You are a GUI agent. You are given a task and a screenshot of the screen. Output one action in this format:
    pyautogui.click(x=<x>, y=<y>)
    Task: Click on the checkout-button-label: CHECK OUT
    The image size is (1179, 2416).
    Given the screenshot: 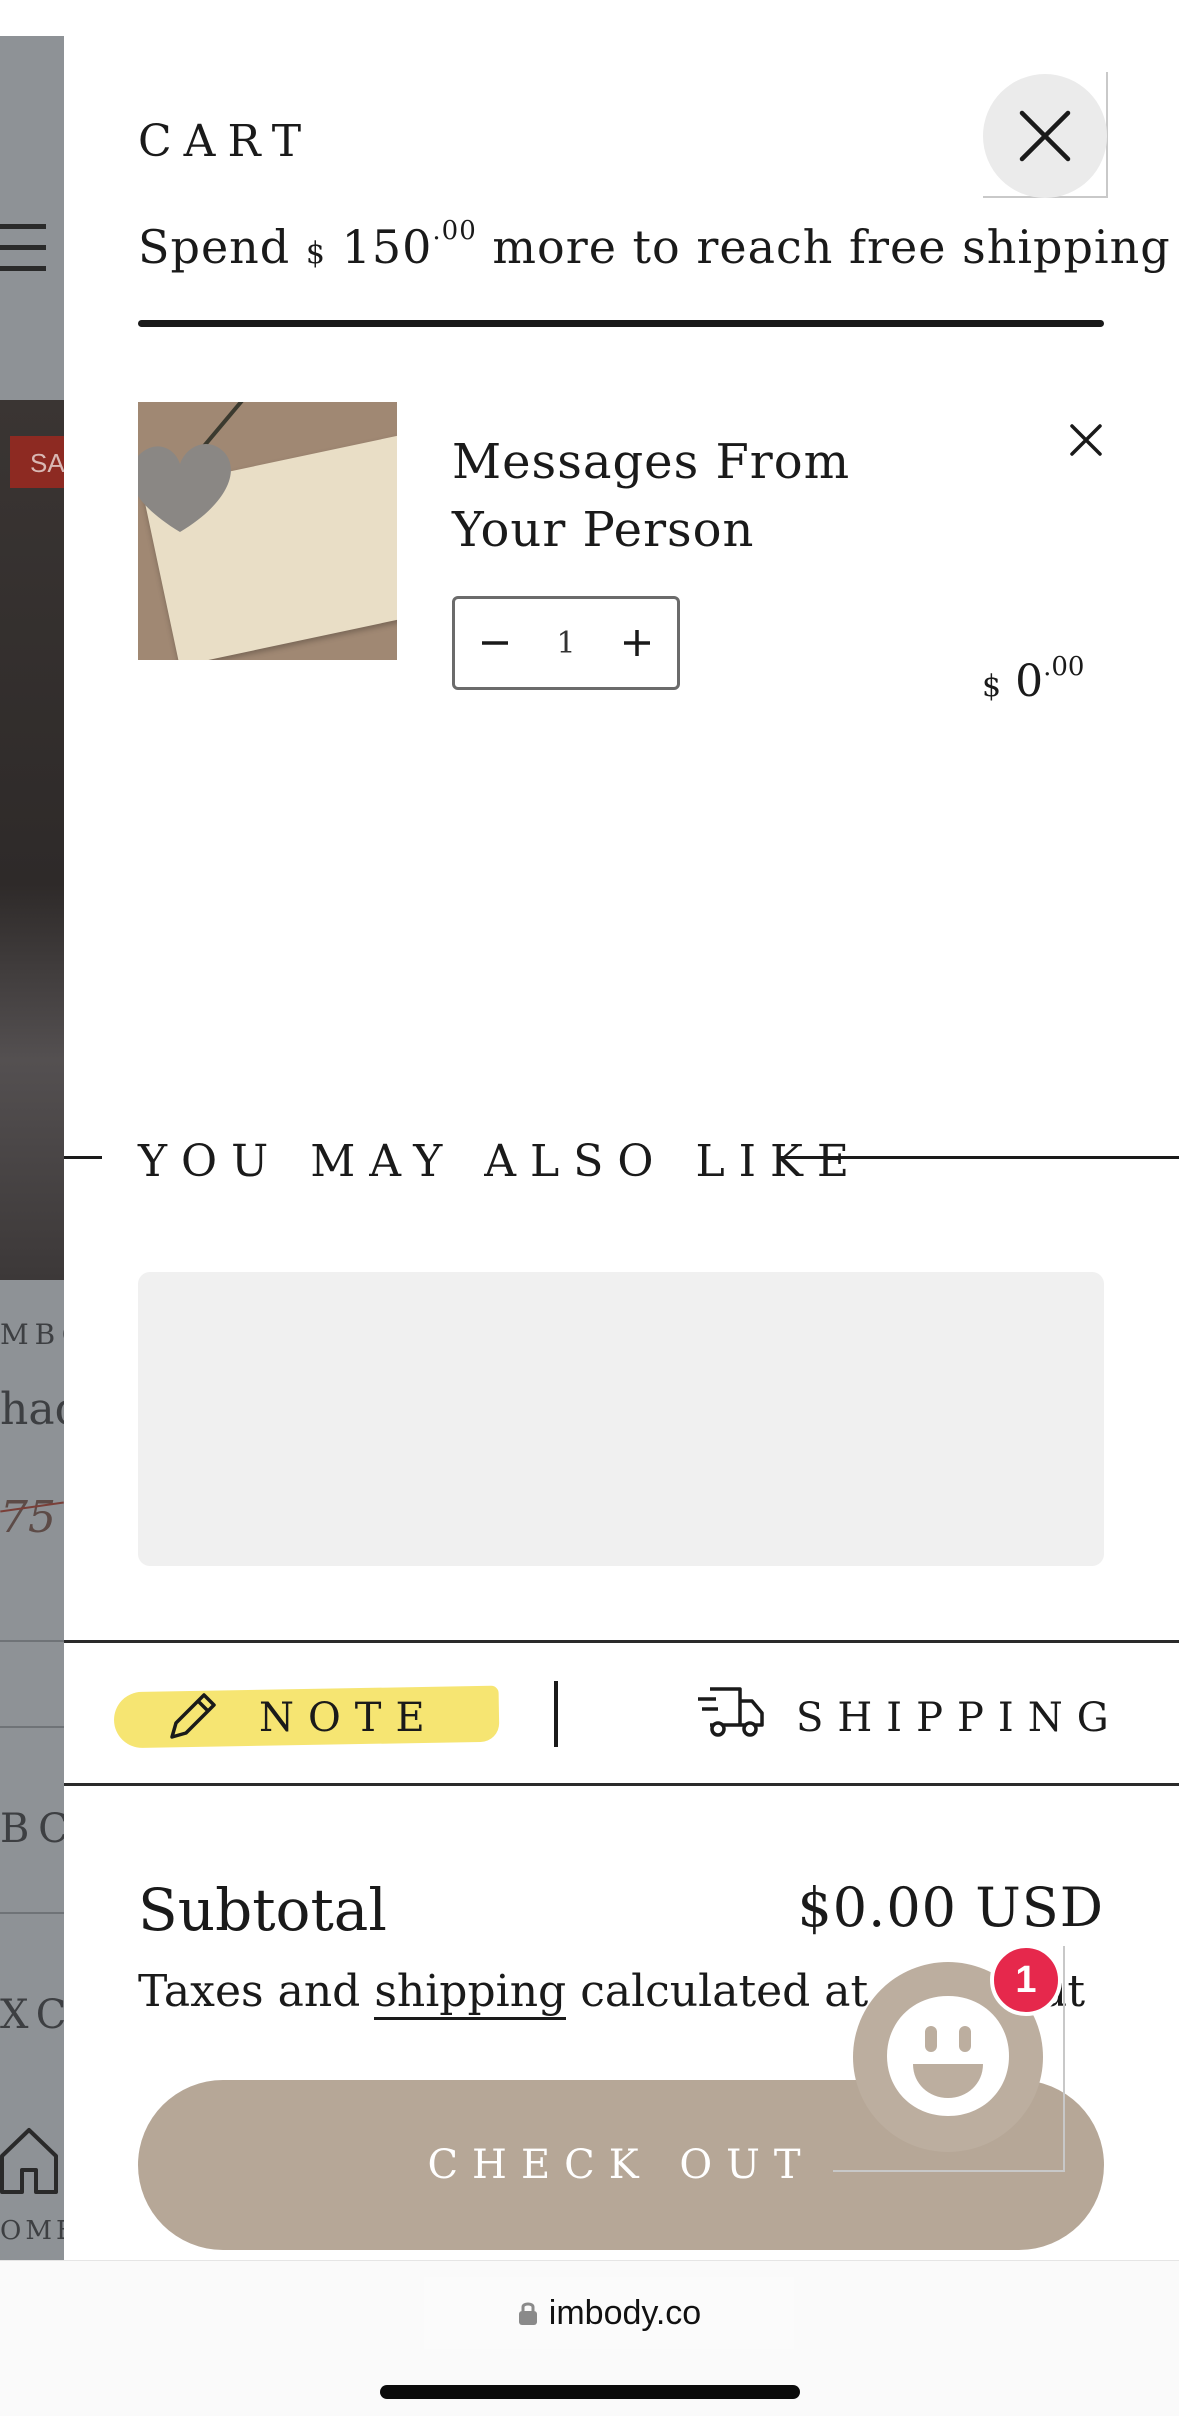 What is the action you would take?
    pyautogui.click(x=621, y=2165)
    